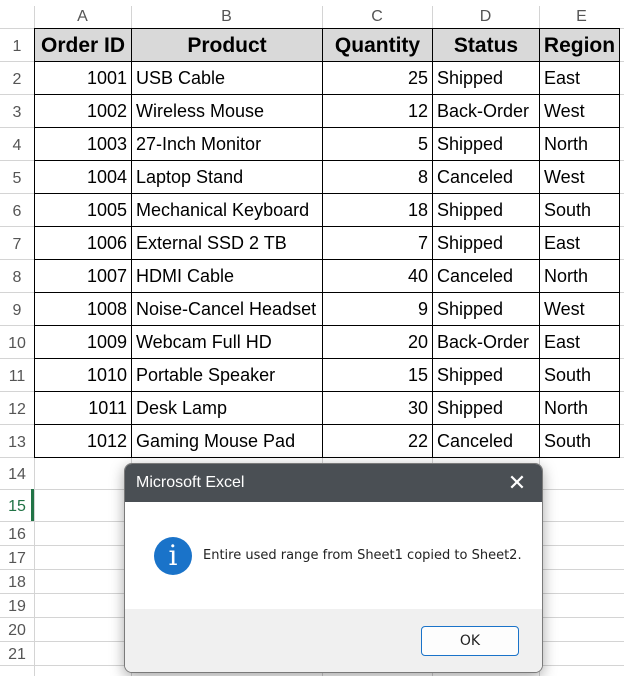 The width and height of the screenshot is (624, 676). Describe the element at coordinates (81, 111) in the screenshot. I see `table-cell: 1002` at that location.